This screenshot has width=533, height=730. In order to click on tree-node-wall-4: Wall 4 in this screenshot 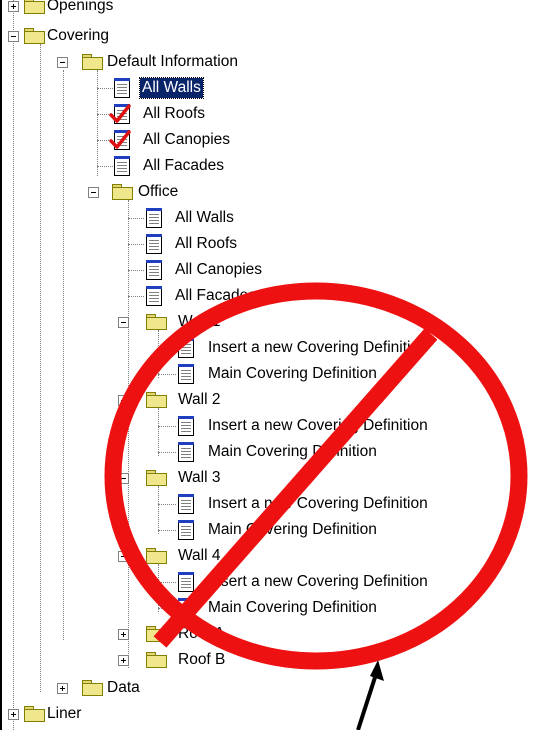, I will do `click(150, 559)`.